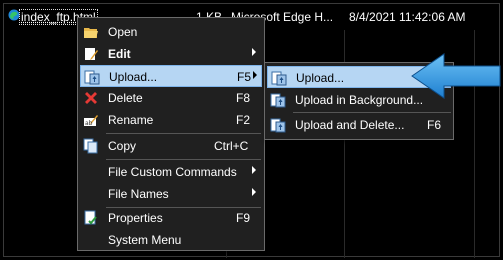 This screenshot has height=260, width=503. Describe the element at coordinates (171, 194) in the screenshot. I see `menu-item-file-names: File Names` at that location.